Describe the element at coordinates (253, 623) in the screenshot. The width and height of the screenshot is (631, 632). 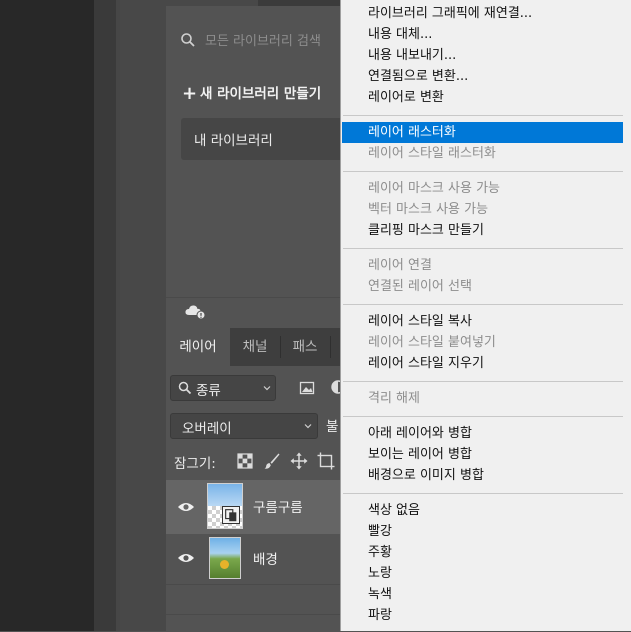
I see `layers-footer-bar` at that location.